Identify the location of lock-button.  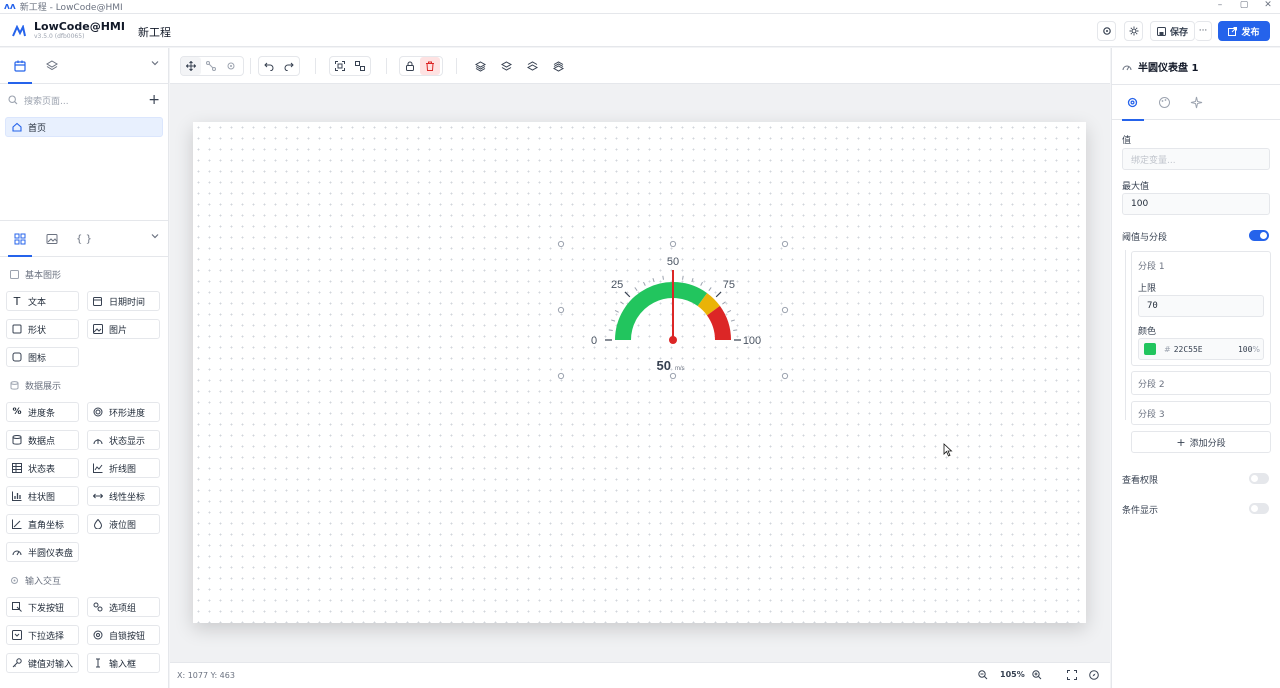
(410, 66).